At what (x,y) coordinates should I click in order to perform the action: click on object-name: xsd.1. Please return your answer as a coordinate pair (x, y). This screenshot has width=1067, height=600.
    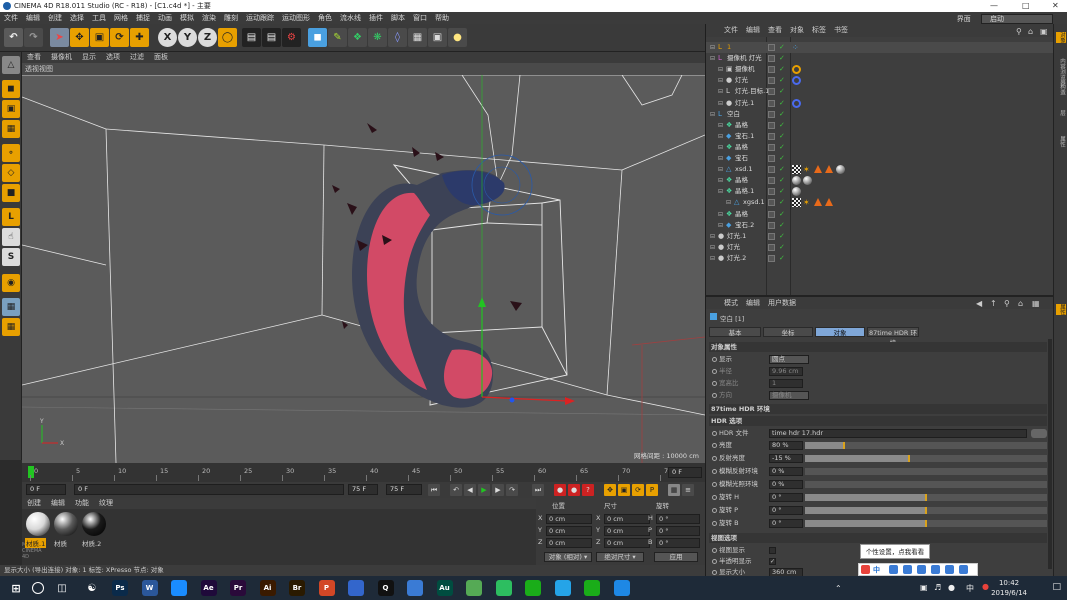
    Looking at the image, I should click on (744, 169).